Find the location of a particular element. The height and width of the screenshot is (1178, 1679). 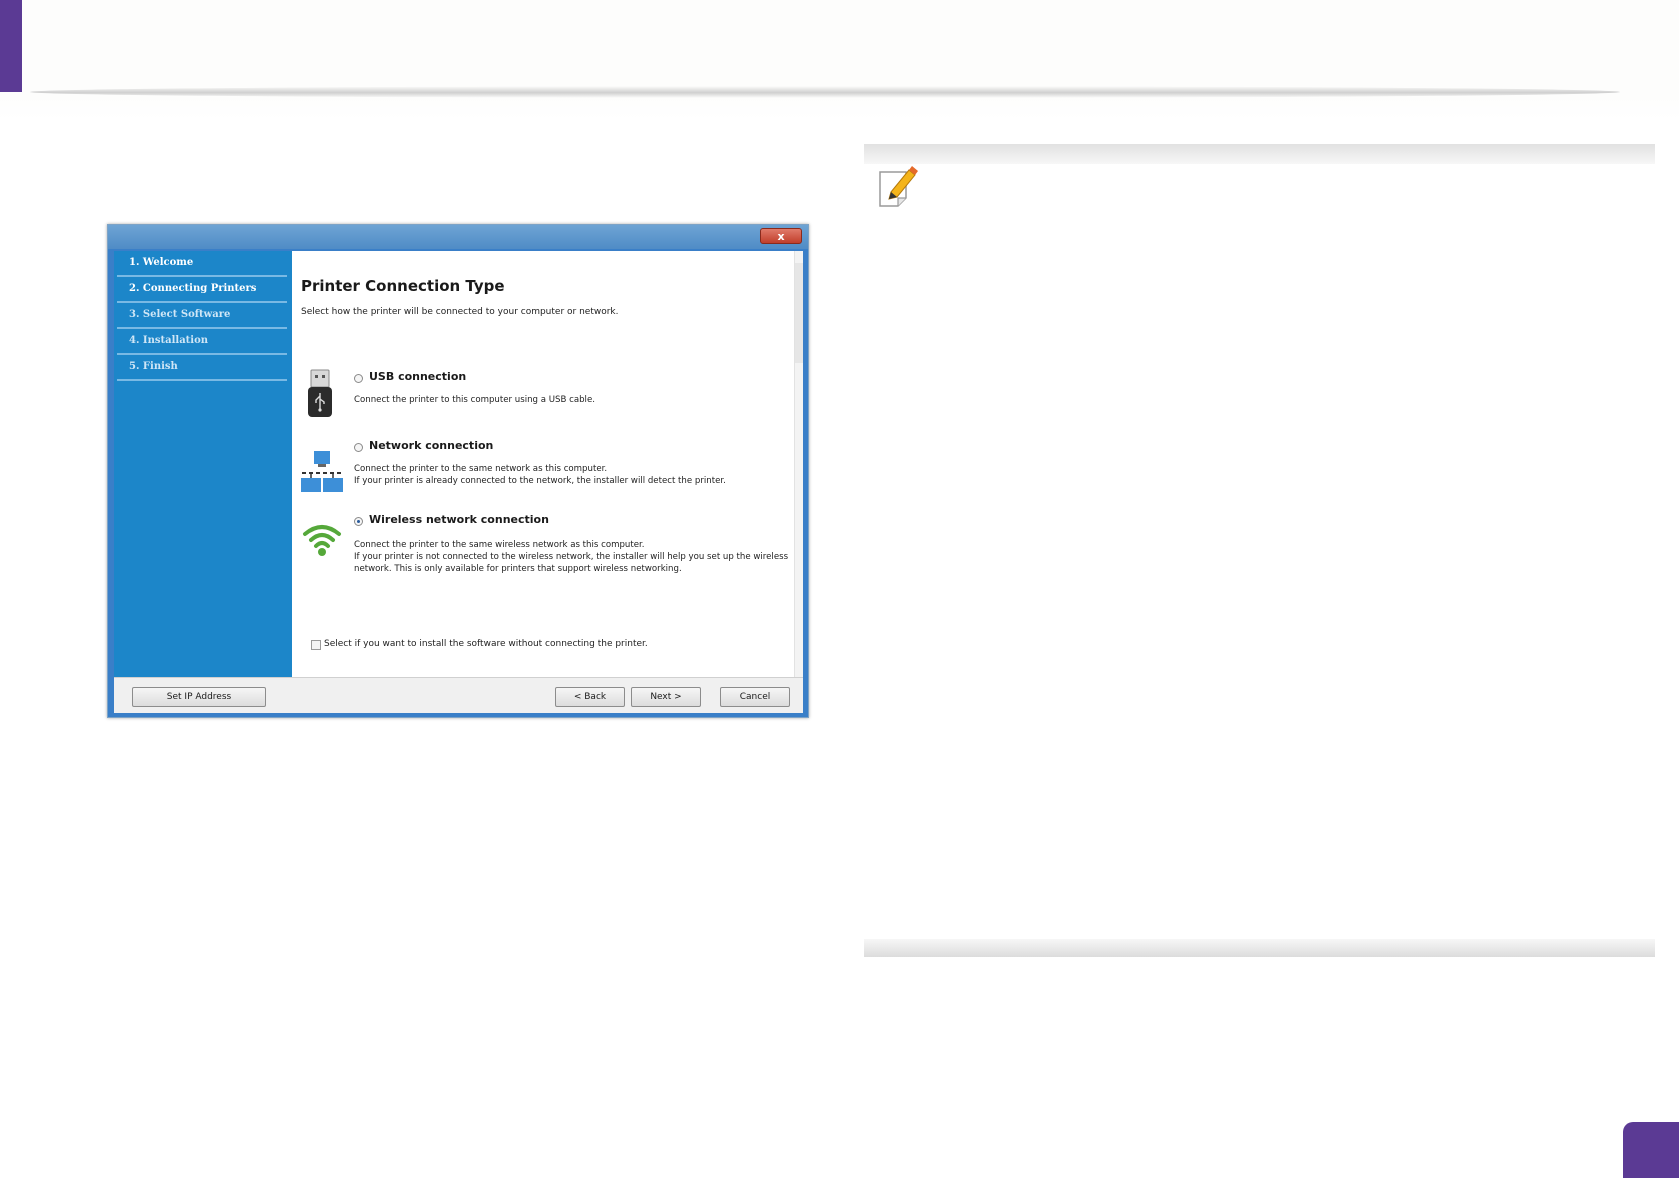

next-button: Next > is located at coordinates (666, 697).